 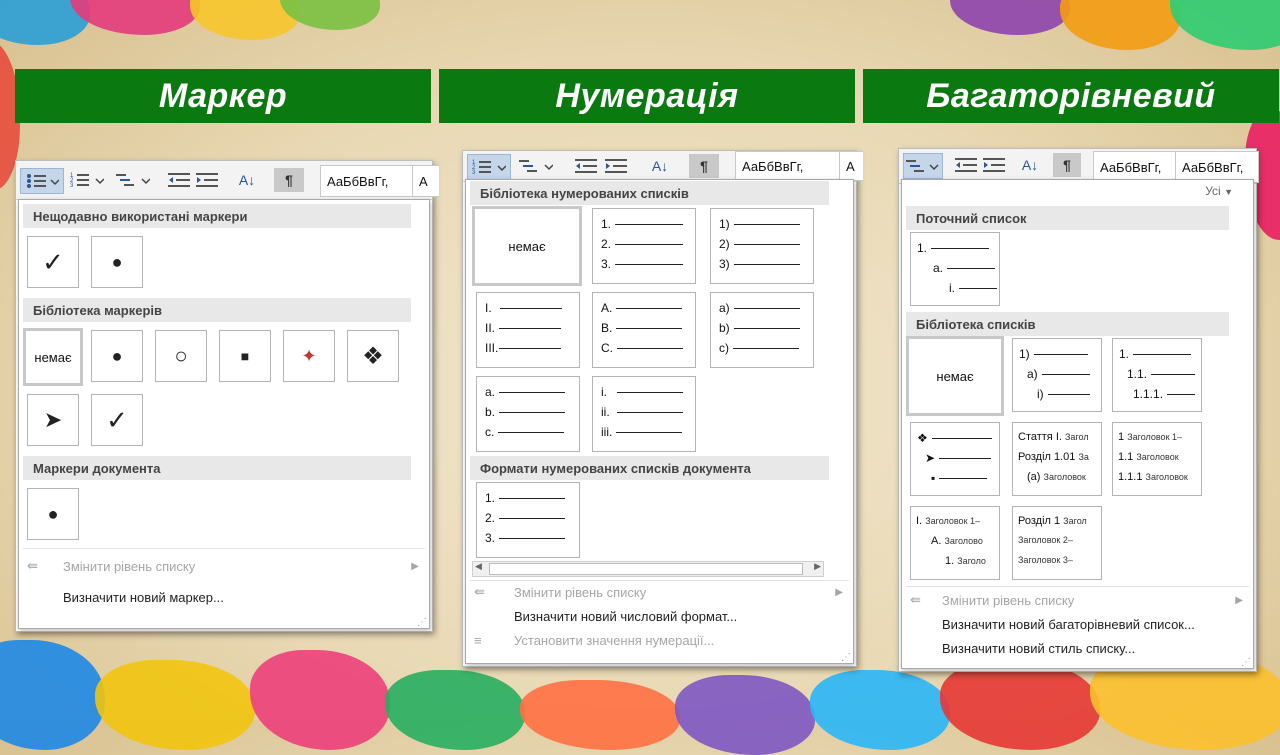 What do you see at coordinates (527, 246) in the screenshot?
I see `numbering-tile-none: немає` at bounding box center [527, 246].